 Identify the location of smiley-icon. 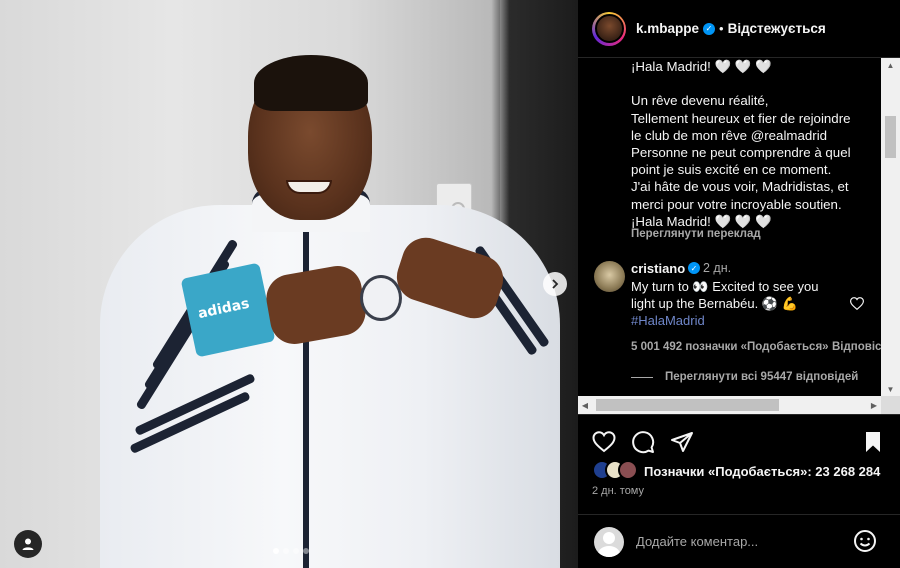
(865, 541).